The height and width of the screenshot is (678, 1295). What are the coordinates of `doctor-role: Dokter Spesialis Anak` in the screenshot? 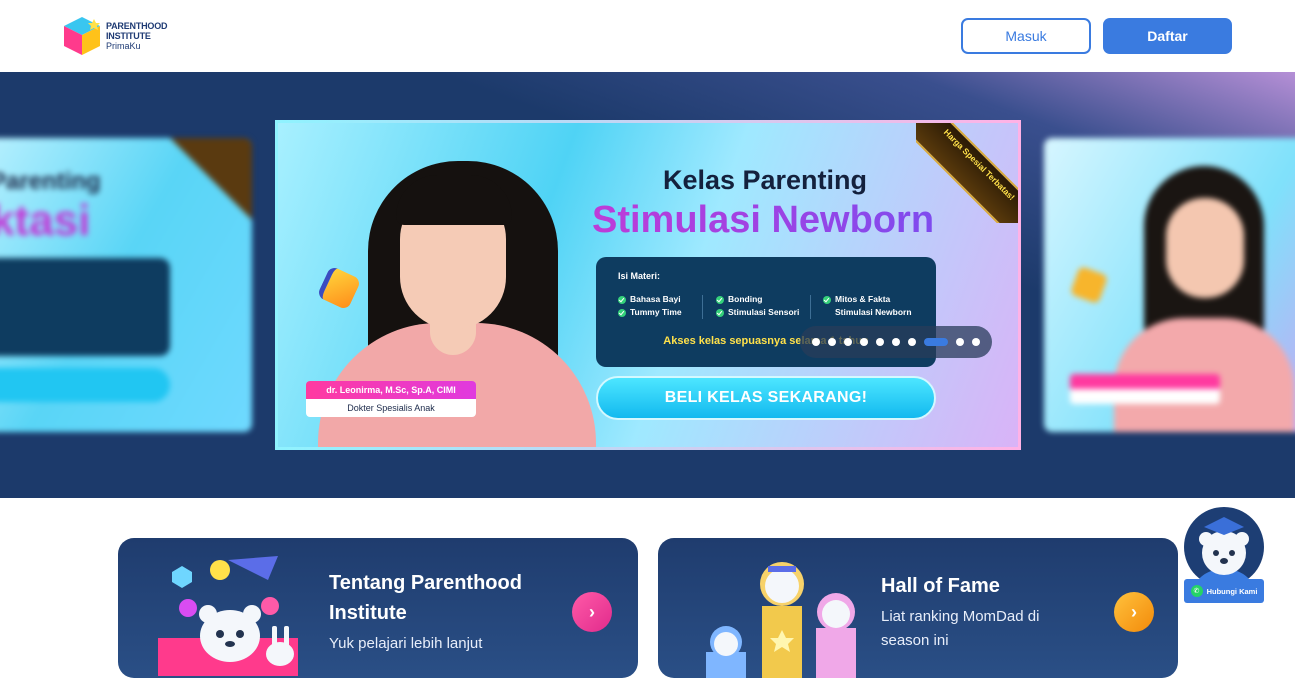 It's located at (391, 408).